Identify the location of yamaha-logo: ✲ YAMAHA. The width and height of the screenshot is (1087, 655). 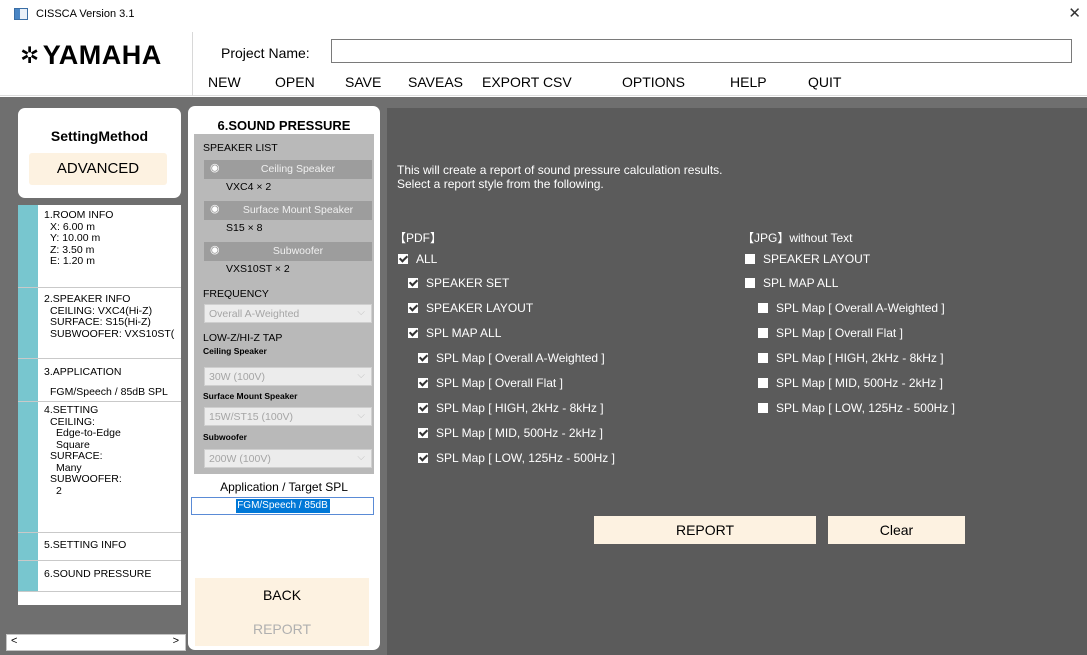
(91, 55).